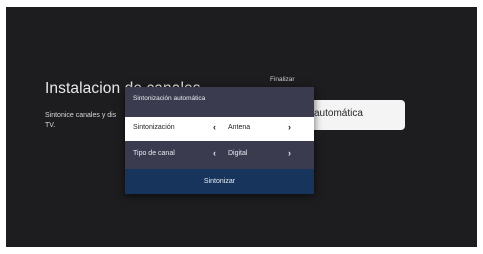 This screenshot has height=254, width=483. What do you see at coordinates (50, 125) in the screenshot?
I see `description-line: TV.` at bounding box center [50, 125].